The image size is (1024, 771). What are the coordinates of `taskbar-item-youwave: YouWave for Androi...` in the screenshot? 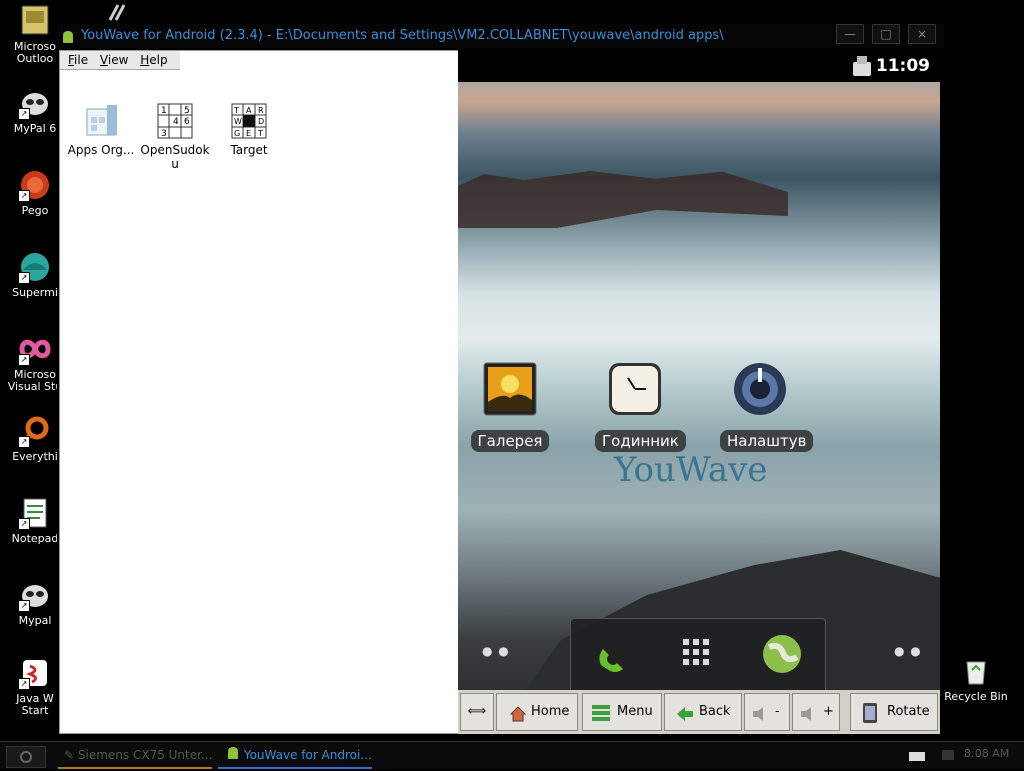 It's located at (295, 756).